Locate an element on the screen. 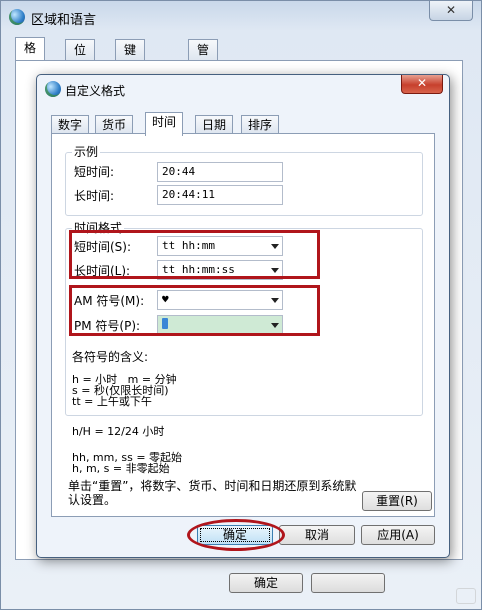 The width and height of the screenshot is (482, 610). outer-ok-button: 确定 is located at coordinates (266, 583).